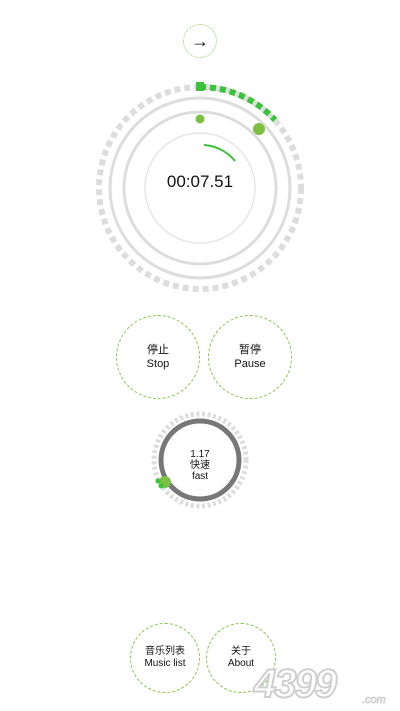 The width and height of the screenshot is (400, 711). I want to click on speed-label-zh: 快速, so click(200, 465).